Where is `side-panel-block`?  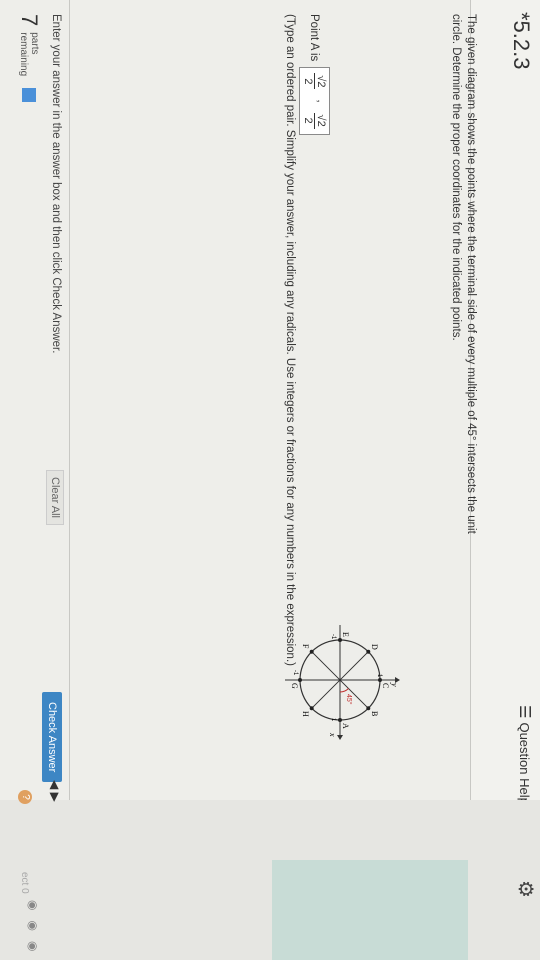
side-panel-block is located at coordinates (370, 910).